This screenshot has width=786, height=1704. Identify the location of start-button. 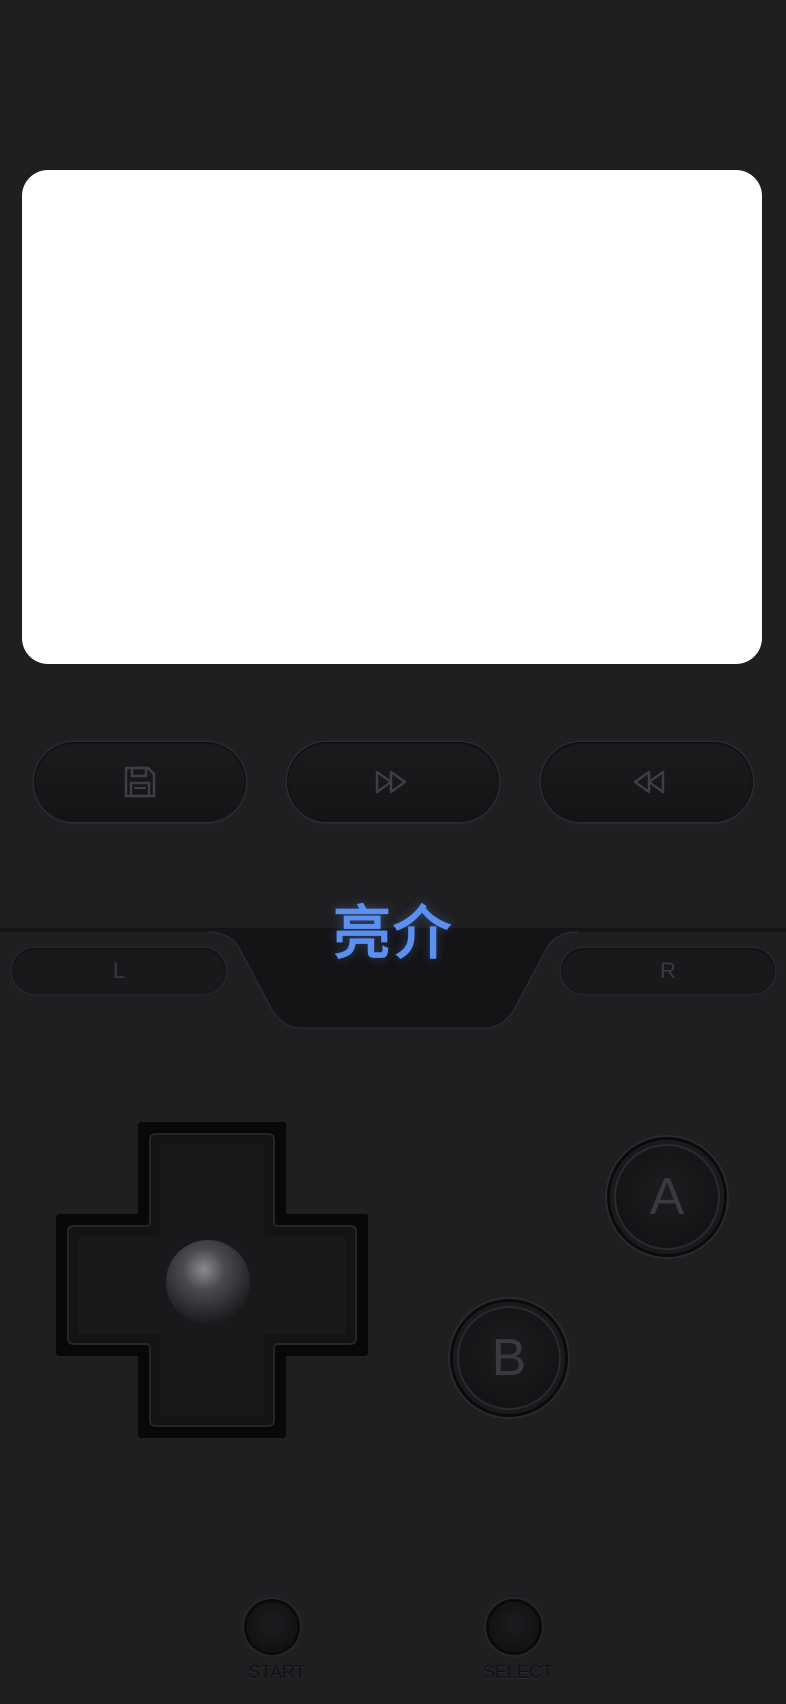
(272, 1627).